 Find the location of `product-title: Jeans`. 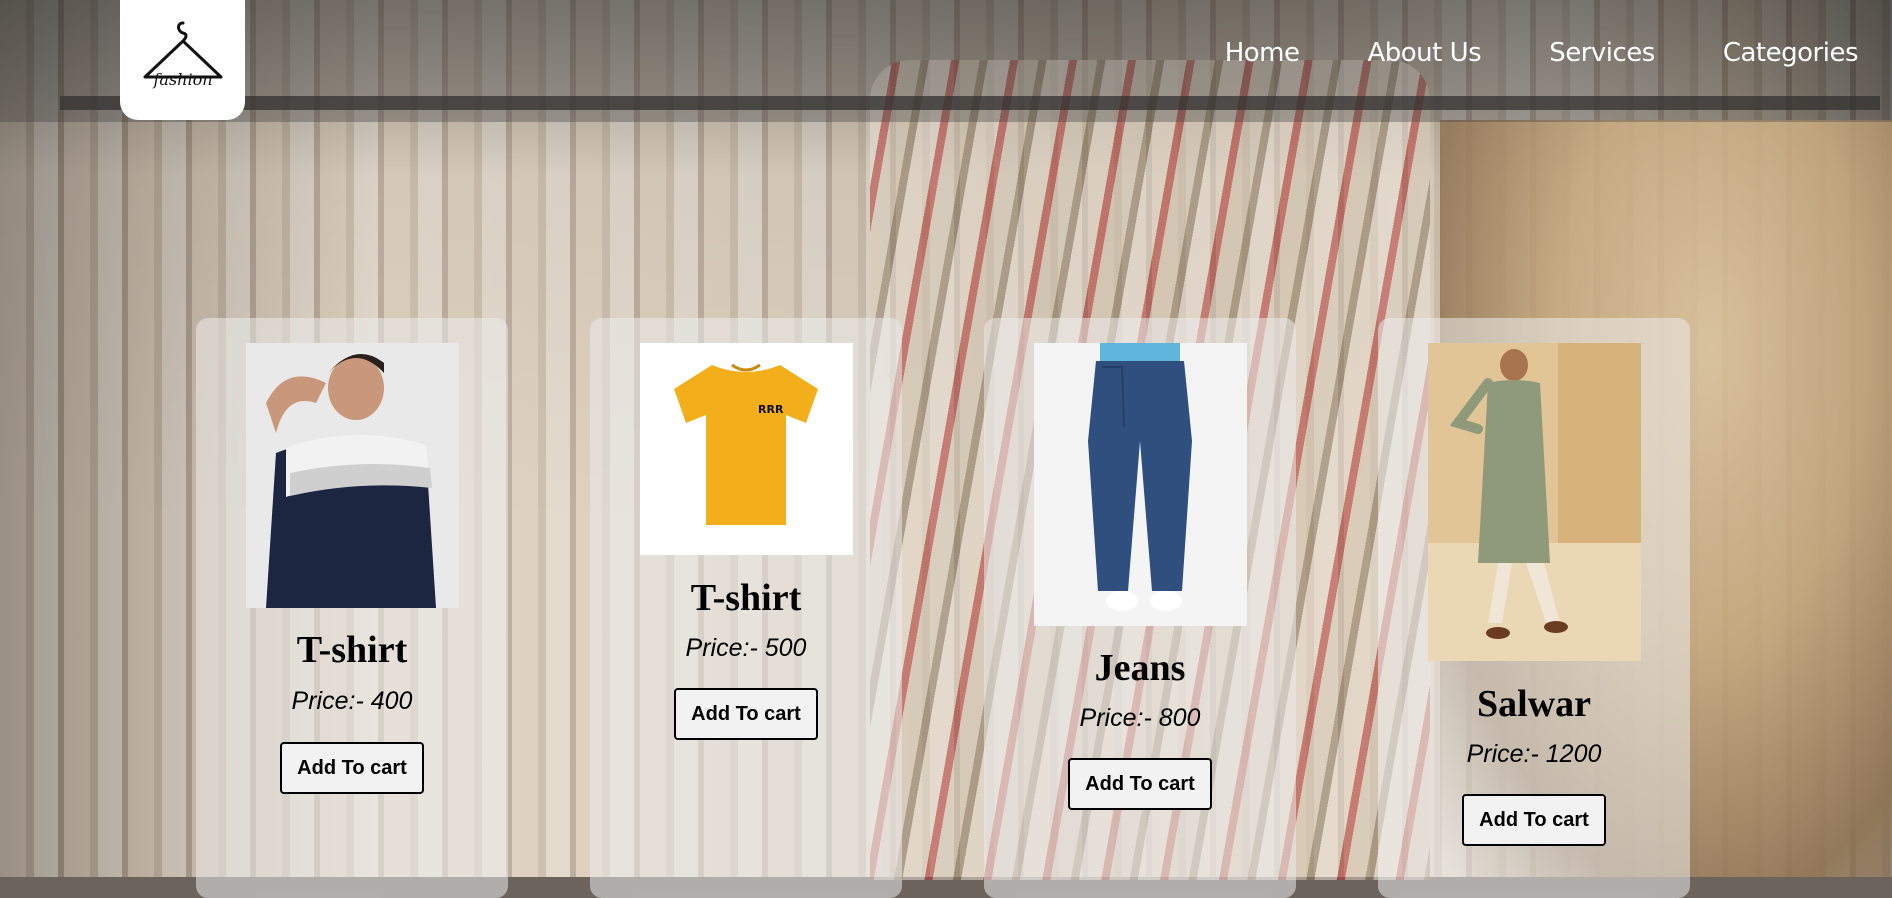

product-title: Jeans is located at coordinates (1140, 668).